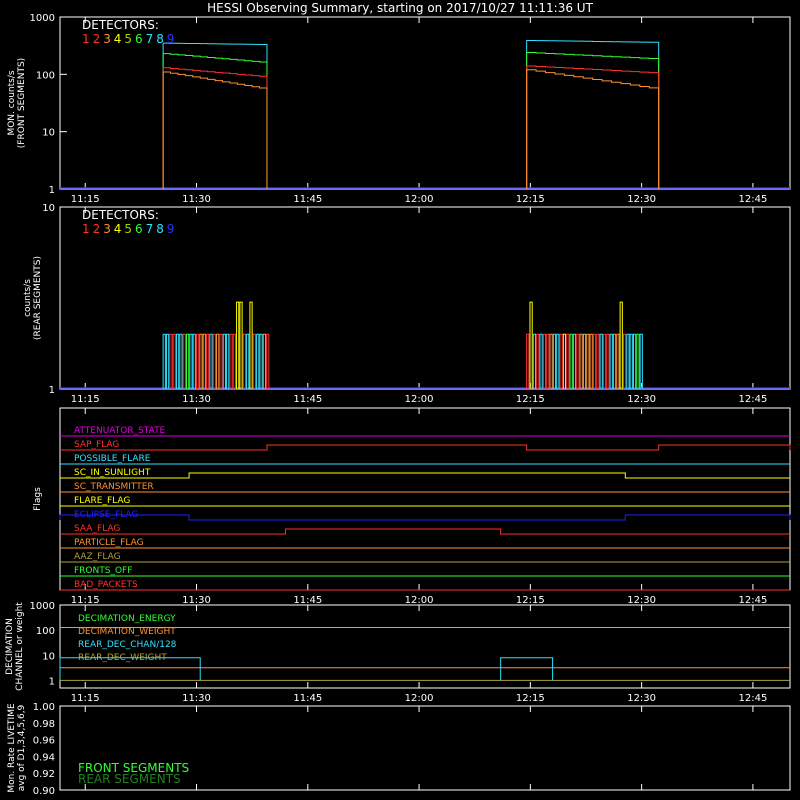  What do you see at coordinates (52, 390) in the screenshot?
I see `rear-ytick-label: 1` at bounding box center [52, 390].